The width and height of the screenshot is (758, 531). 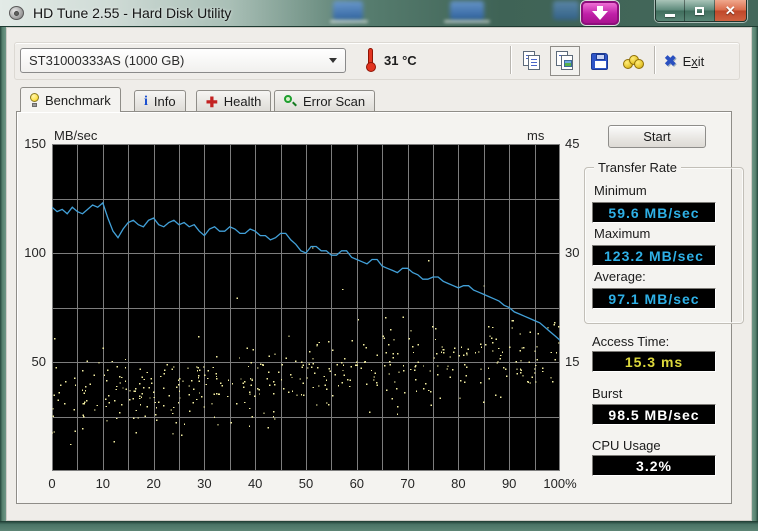 What do you see at coordinates (509, 483) in the screenshot?
I see `x-axis-tick-label: 90` at bounding box center [509, 483].